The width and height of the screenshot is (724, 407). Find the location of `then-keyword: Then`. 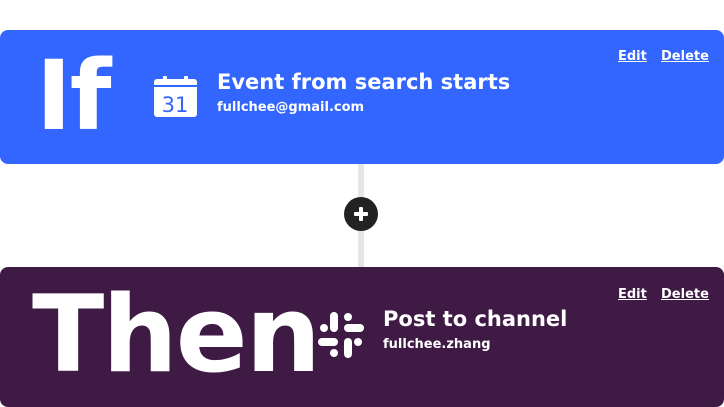

then-keyword: Then is located at coordinates (176, 334).